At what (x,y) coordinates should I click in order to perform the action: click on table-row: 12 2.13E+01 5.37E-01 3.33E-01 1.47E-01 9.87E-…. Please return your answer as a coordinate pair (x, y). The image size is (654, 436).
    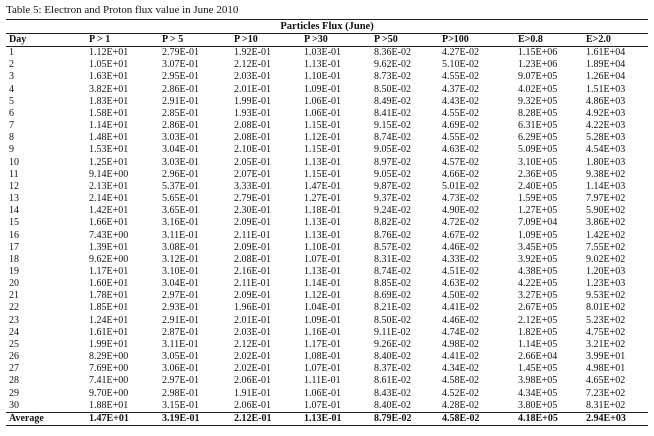
    Looking at the image, I should click on (327, 187).